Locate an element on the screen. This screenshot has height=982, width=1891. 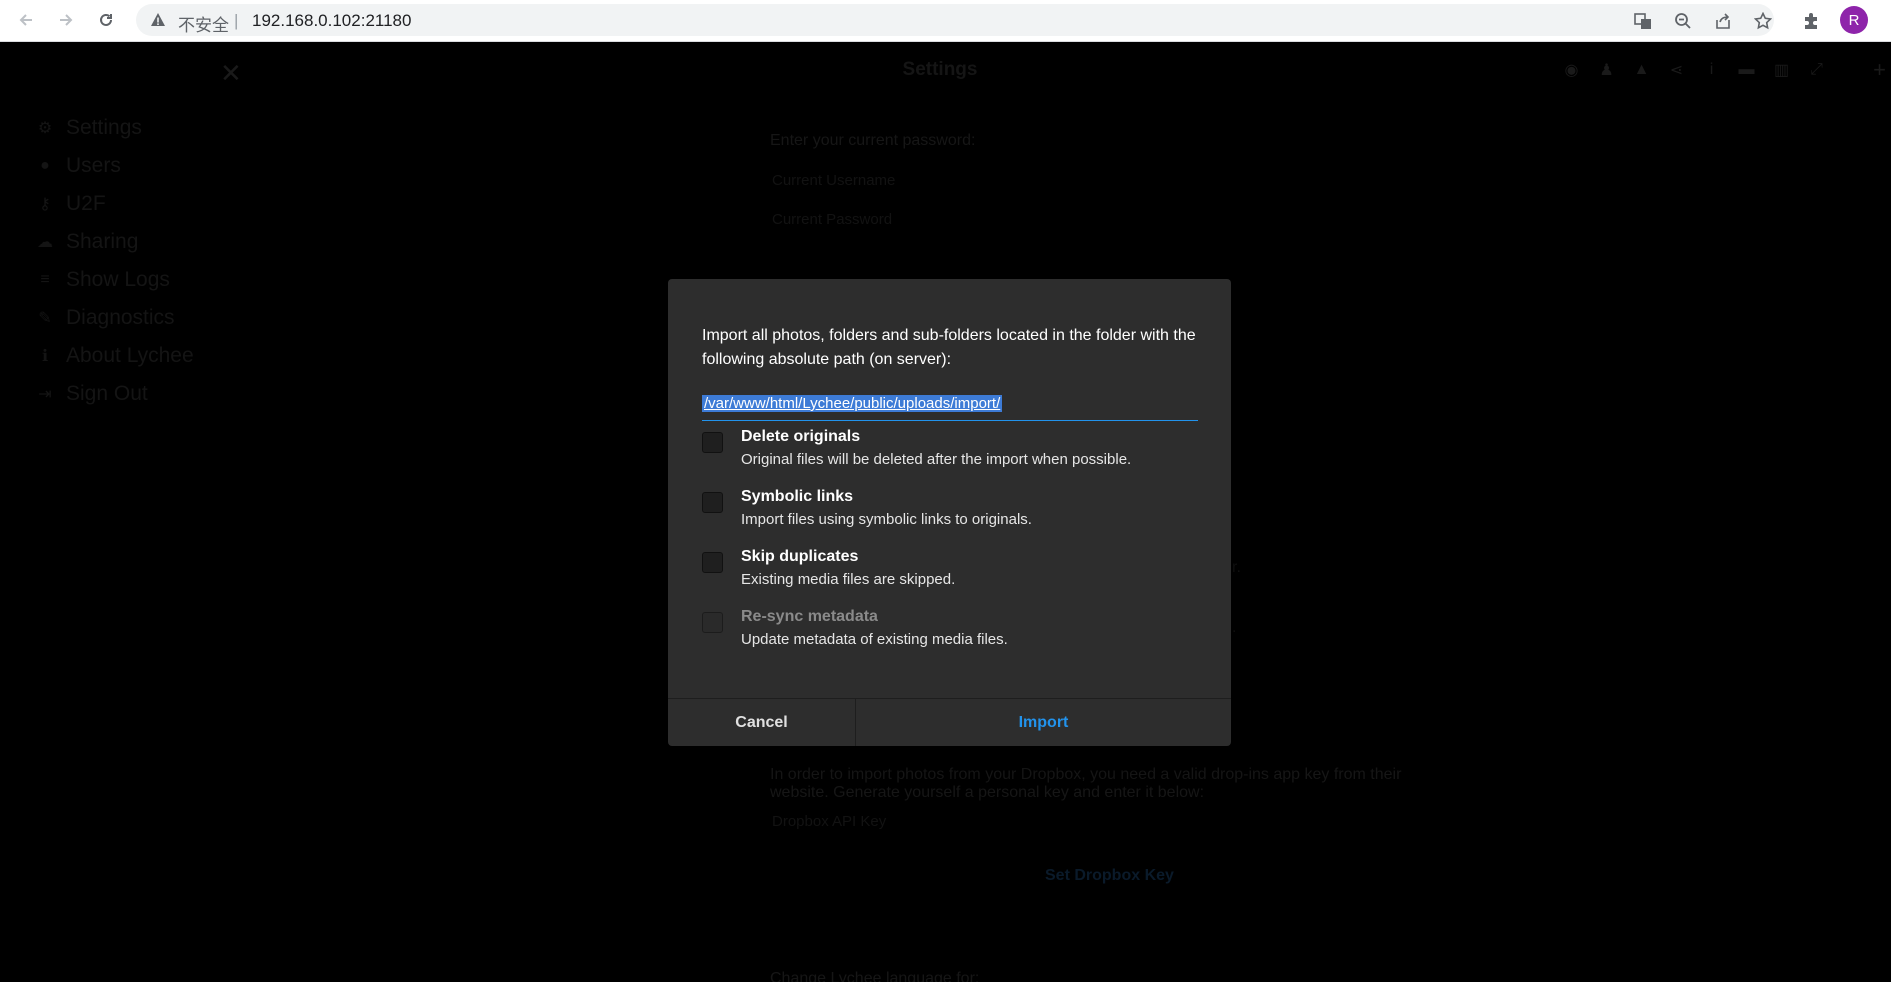
sidebar-item-label: Sharing is located at coordinates (102, 241).